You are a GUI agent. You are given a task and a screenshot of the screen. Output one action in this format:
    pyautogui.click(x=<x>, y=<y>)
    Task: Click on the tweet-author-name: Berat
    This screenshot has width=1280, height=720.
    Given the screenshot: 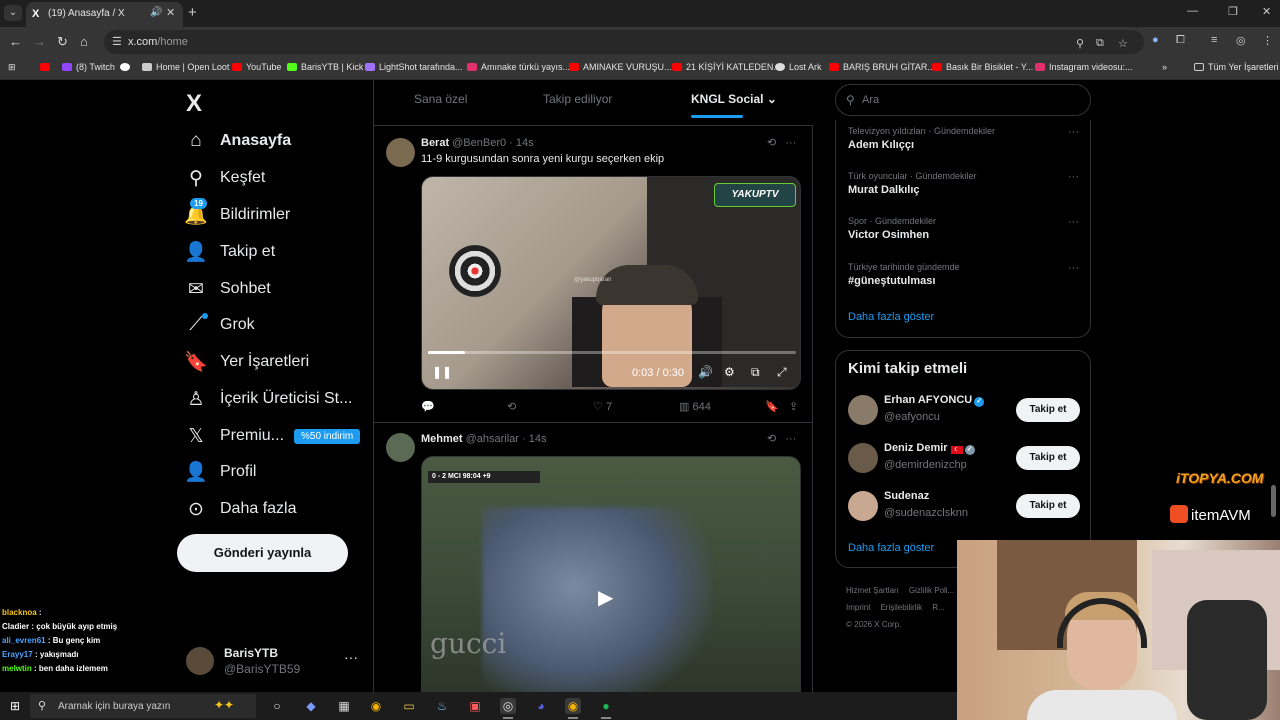 What is the action you would take?
    pyautogui.click(x=435, y=143)
    